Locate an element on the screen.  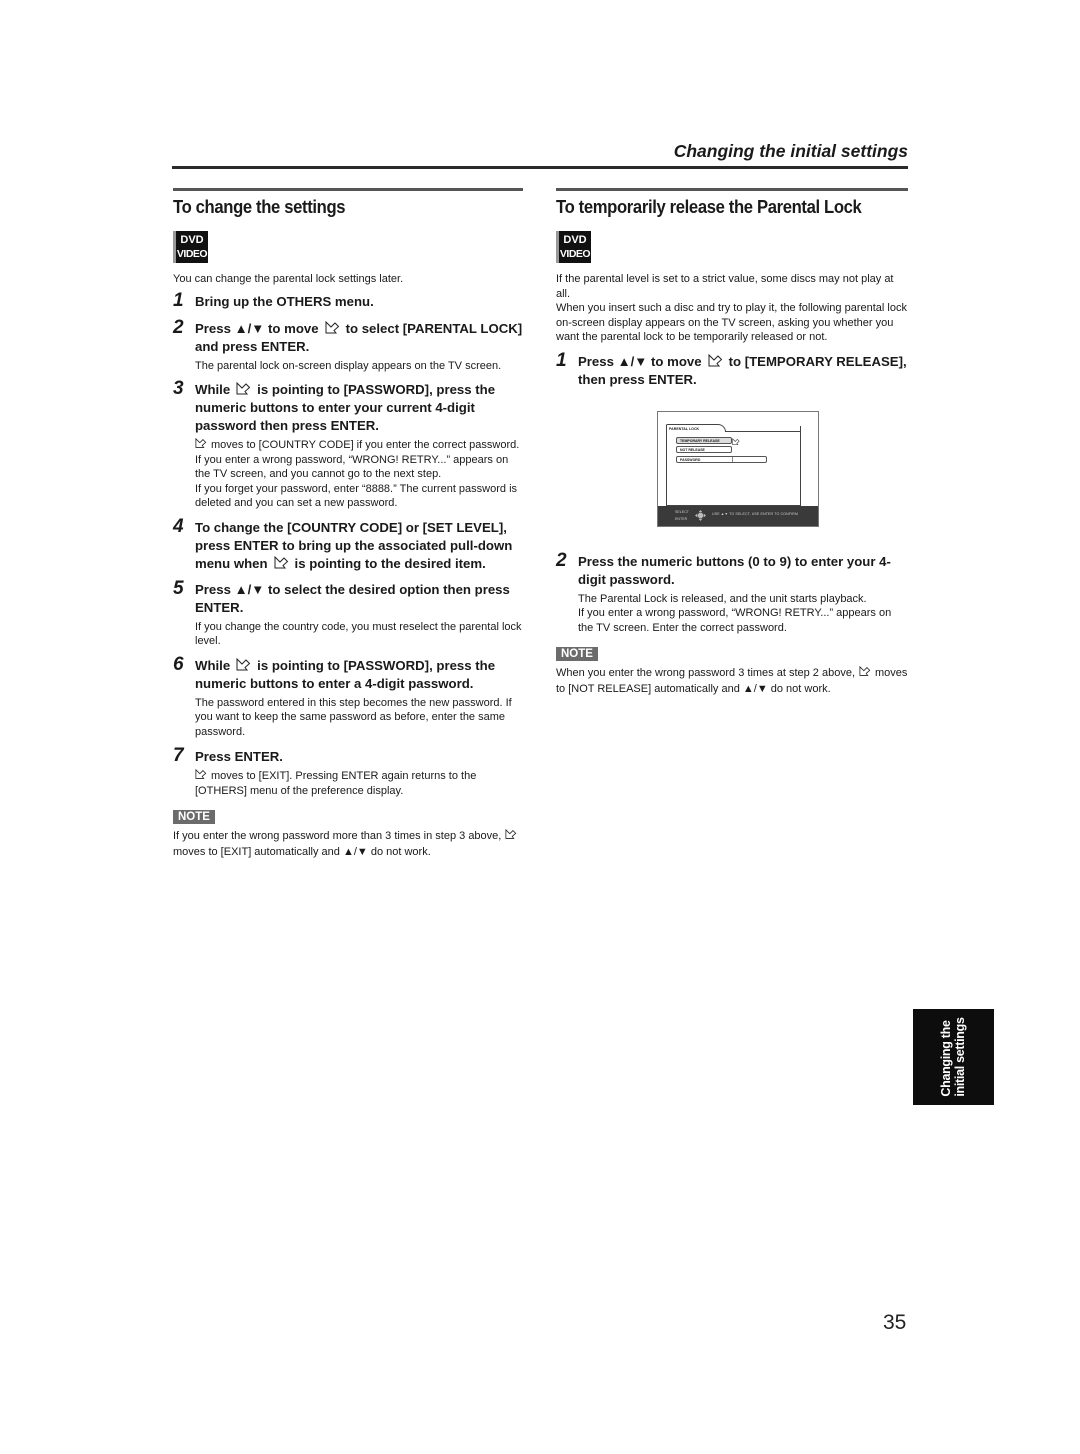
section-side-tab: Changing the initial settings is located at coordinates (953, 1057).